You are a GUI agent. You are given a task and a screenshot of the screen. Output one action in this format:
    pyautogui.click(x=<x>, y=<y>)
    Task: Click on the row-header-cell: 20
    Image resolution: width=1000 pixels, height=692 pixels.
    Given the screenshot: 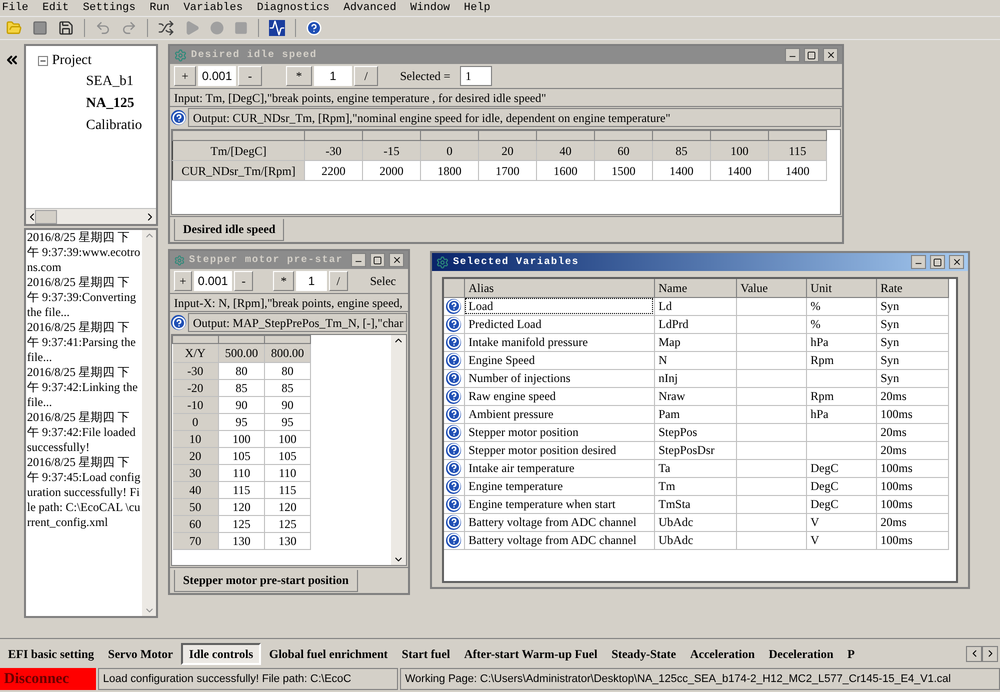 What is the action you would take?
    pyautogui.click(x=195, y=456)
    